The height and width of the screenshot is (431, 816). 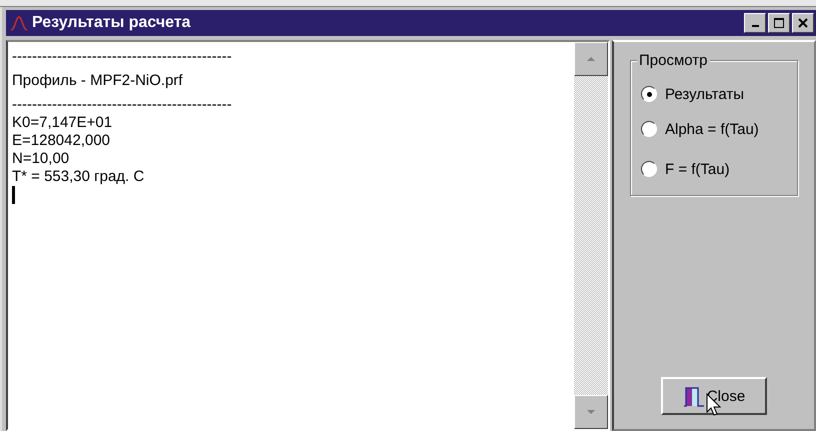 What do you see at coordinates (63, 123) in the screenshot?
I see `result-line: K0=7,147E+01` at bounding box center [63, 123].